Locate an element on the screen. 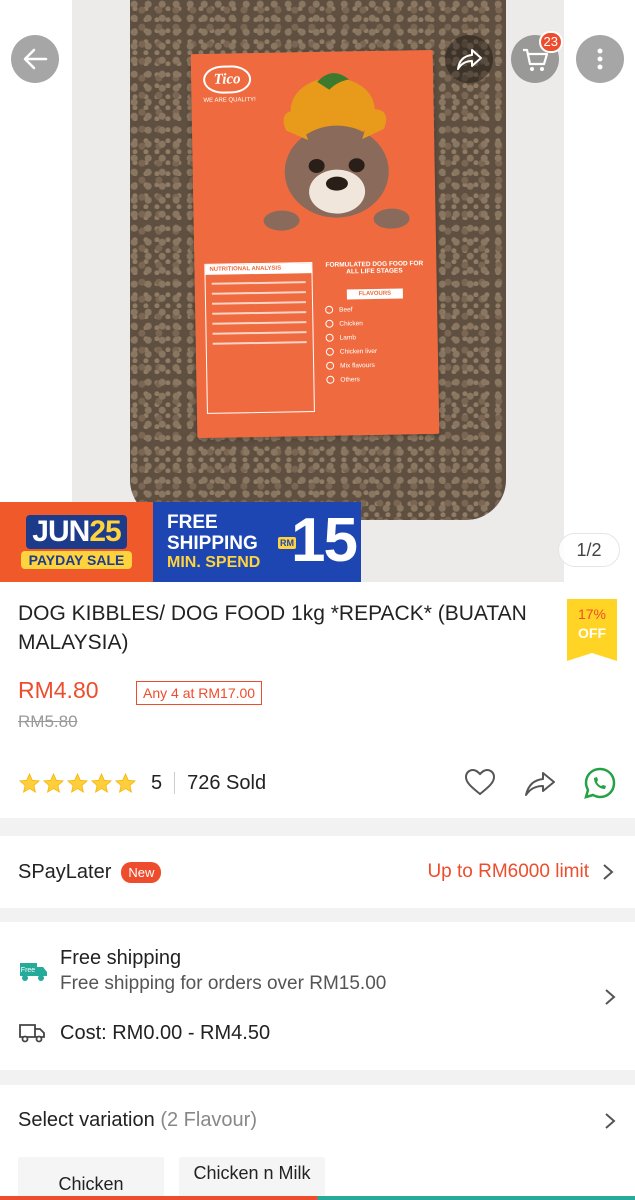 The height and width of the screenshot is (1200, 635). shipping-subtitle: Free shipping for orders over RM15.00 is located at coordinates (223, 983).